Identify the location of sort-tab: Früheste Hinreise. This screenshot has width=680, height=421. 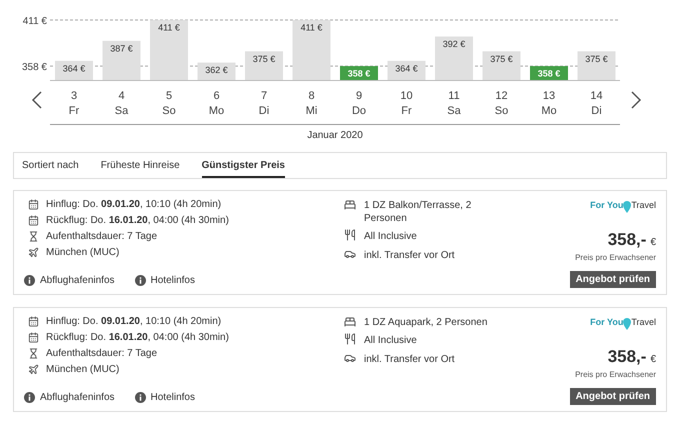
(140, 165).